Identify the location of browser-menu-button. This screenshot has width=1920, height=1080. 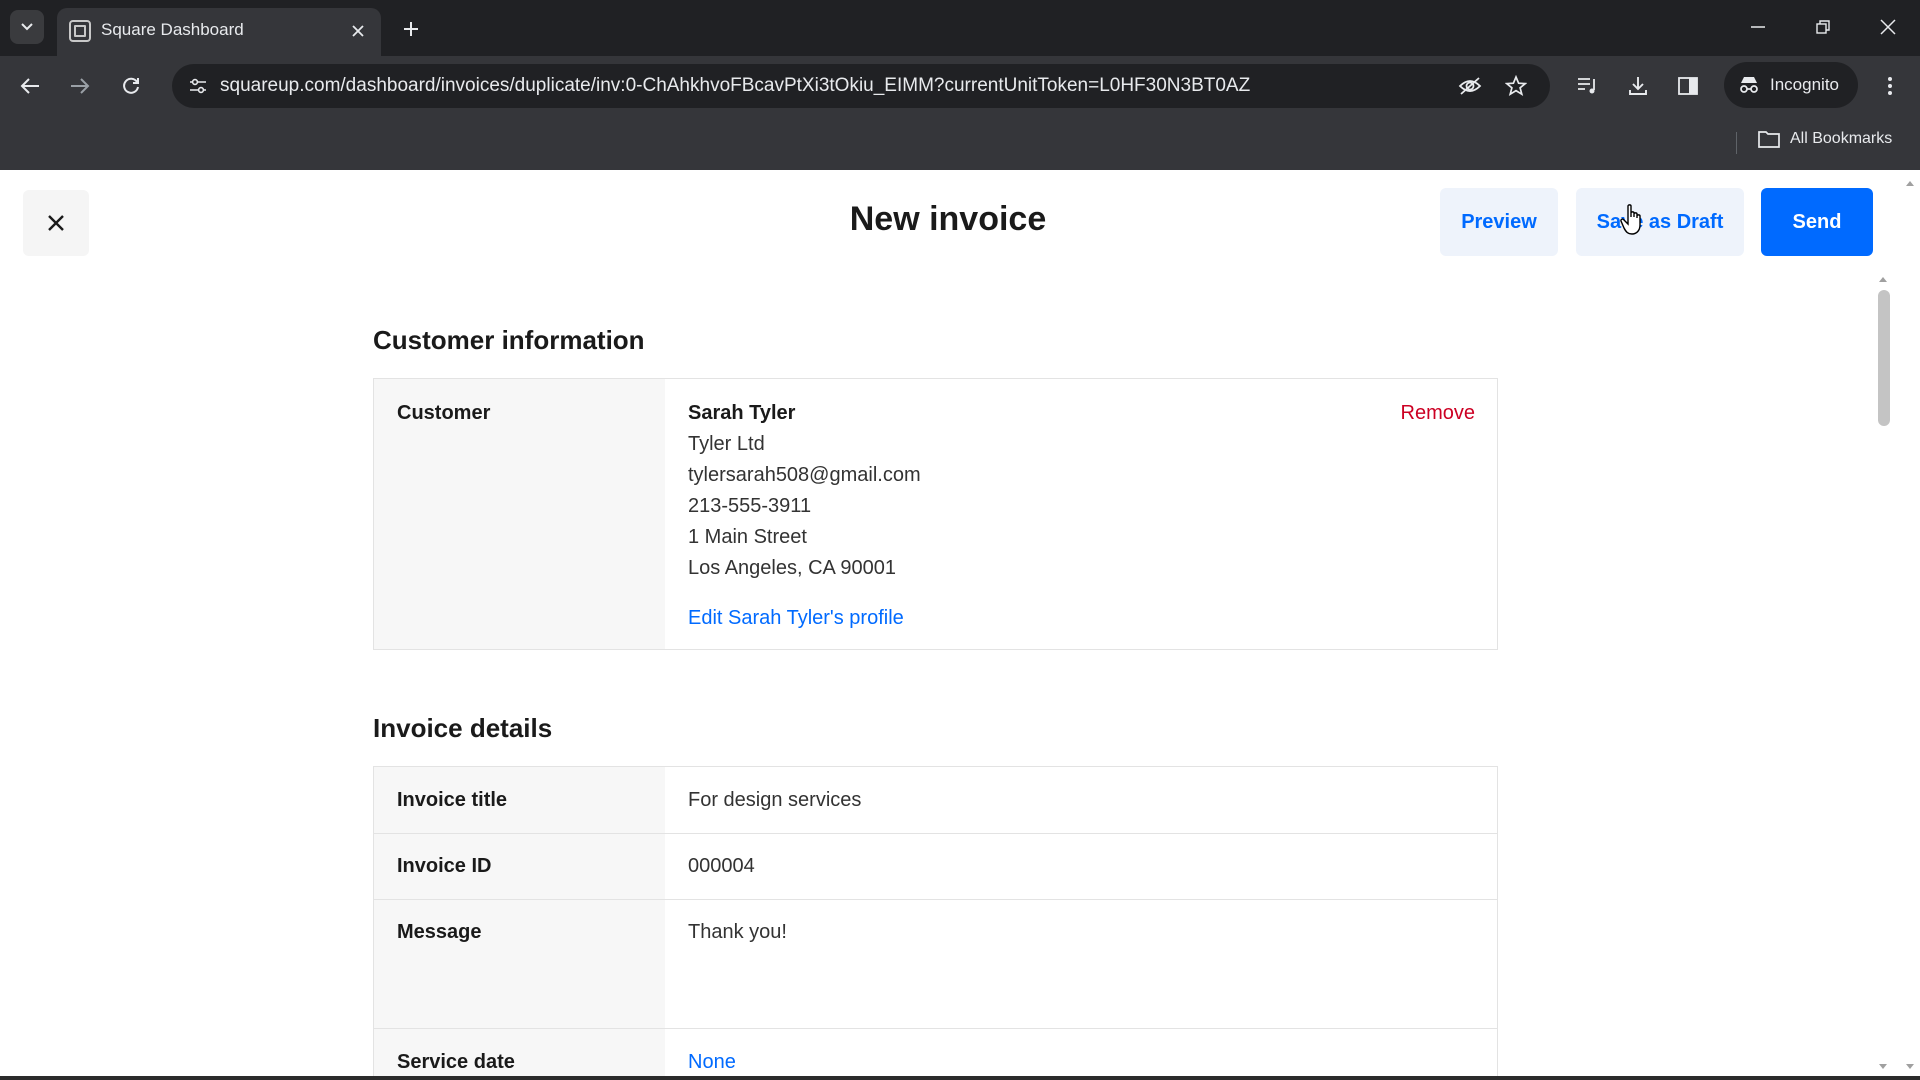
(1890, 86).